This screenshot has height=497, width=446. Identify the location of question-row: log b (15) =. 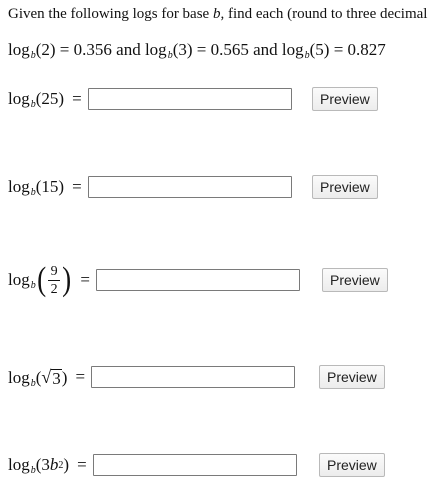
(150, 187).